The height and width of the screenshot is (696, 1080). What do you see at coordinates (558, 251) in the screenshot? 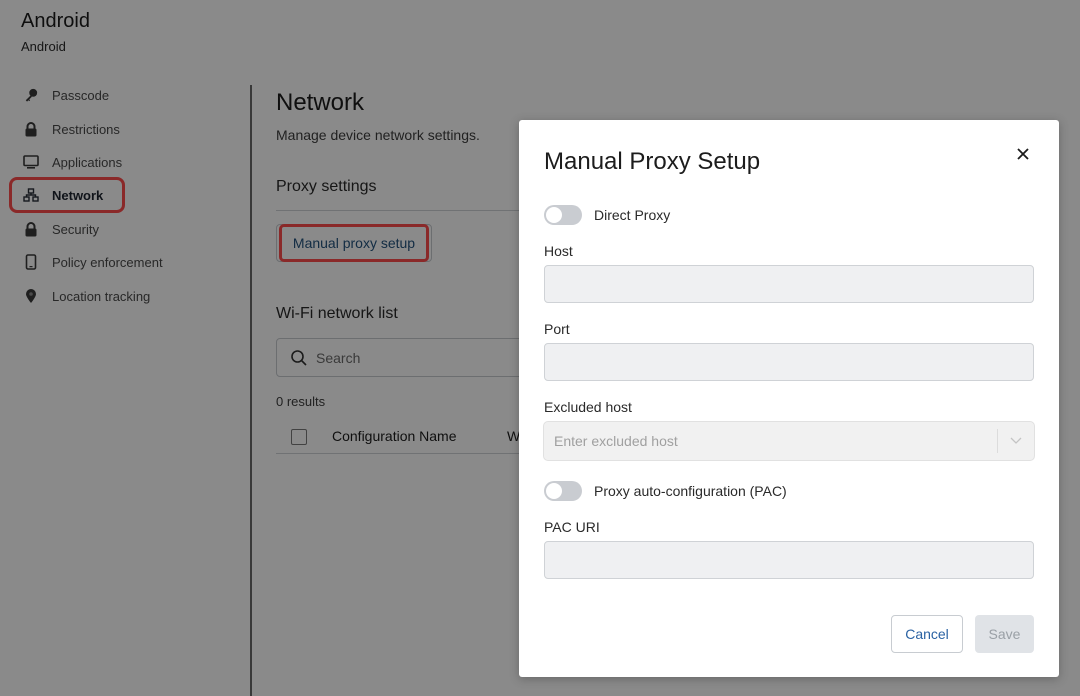
I see `host-label: Host` at bounding box center [558, 251].